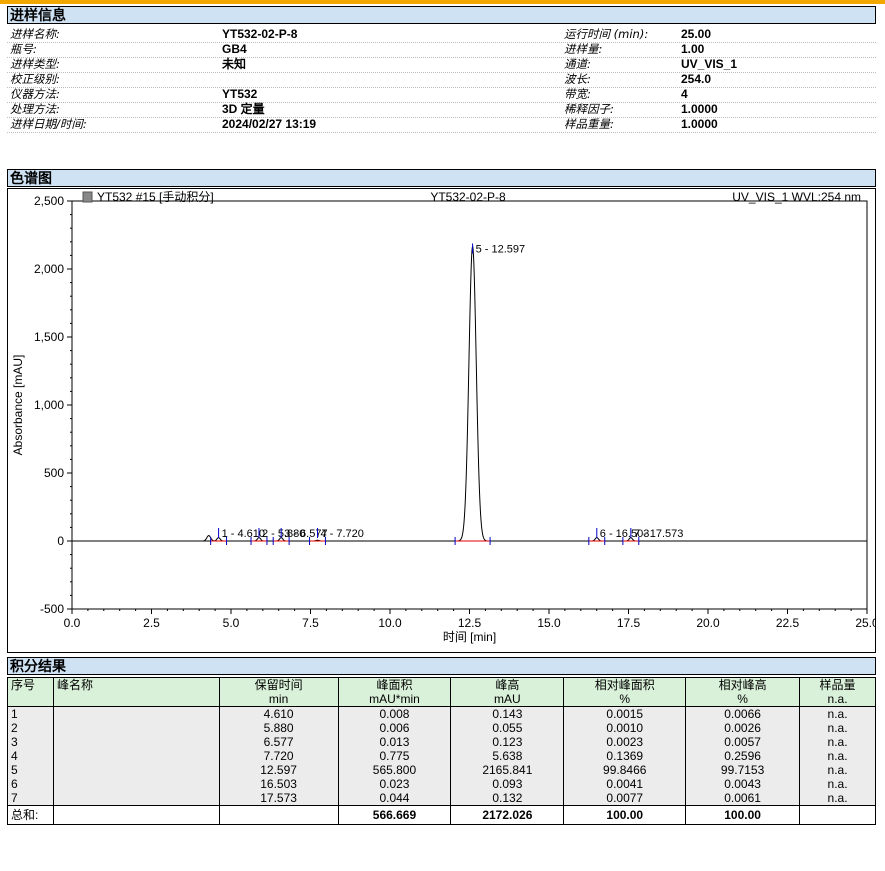 The image size is (885, 871). What do you see at coordinates (18, 405) in the screenshot?
I see `y-axis-label: Absorbance [mAU]` at bounding box center [18, 405].